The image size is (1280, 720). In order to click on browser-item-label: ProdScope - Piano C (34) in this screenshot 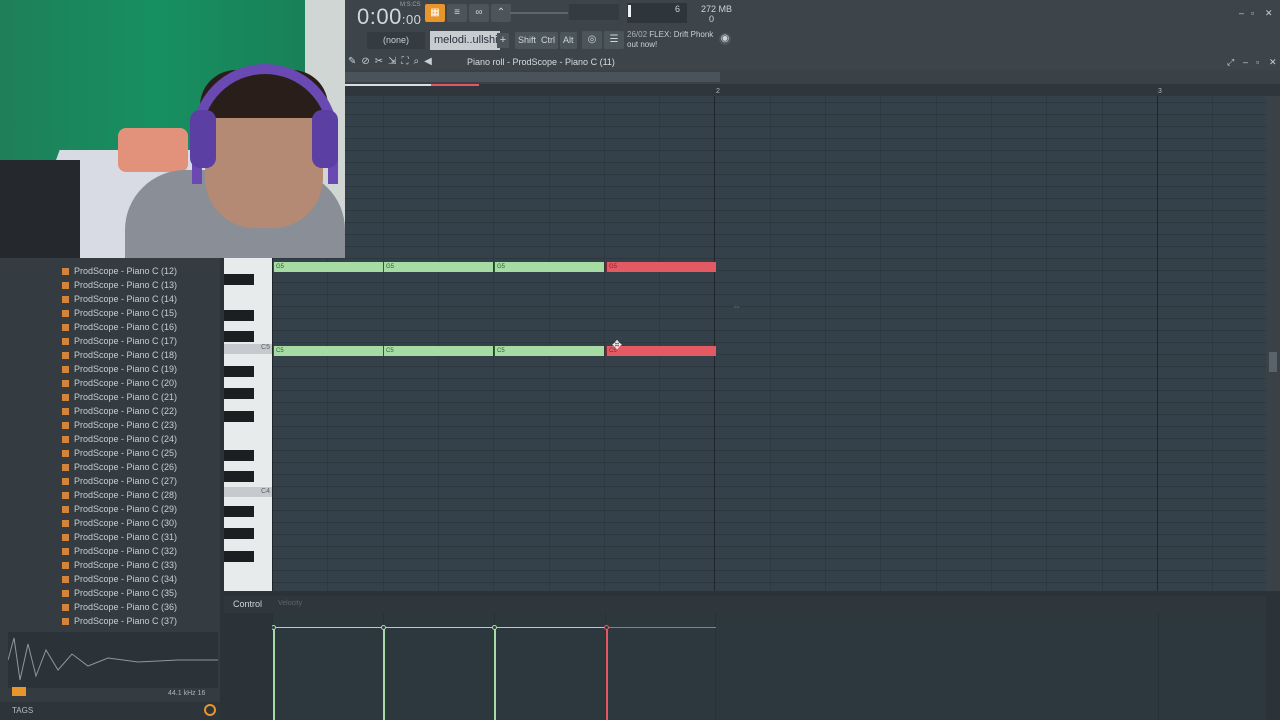, I will do `click(126, 579)`.